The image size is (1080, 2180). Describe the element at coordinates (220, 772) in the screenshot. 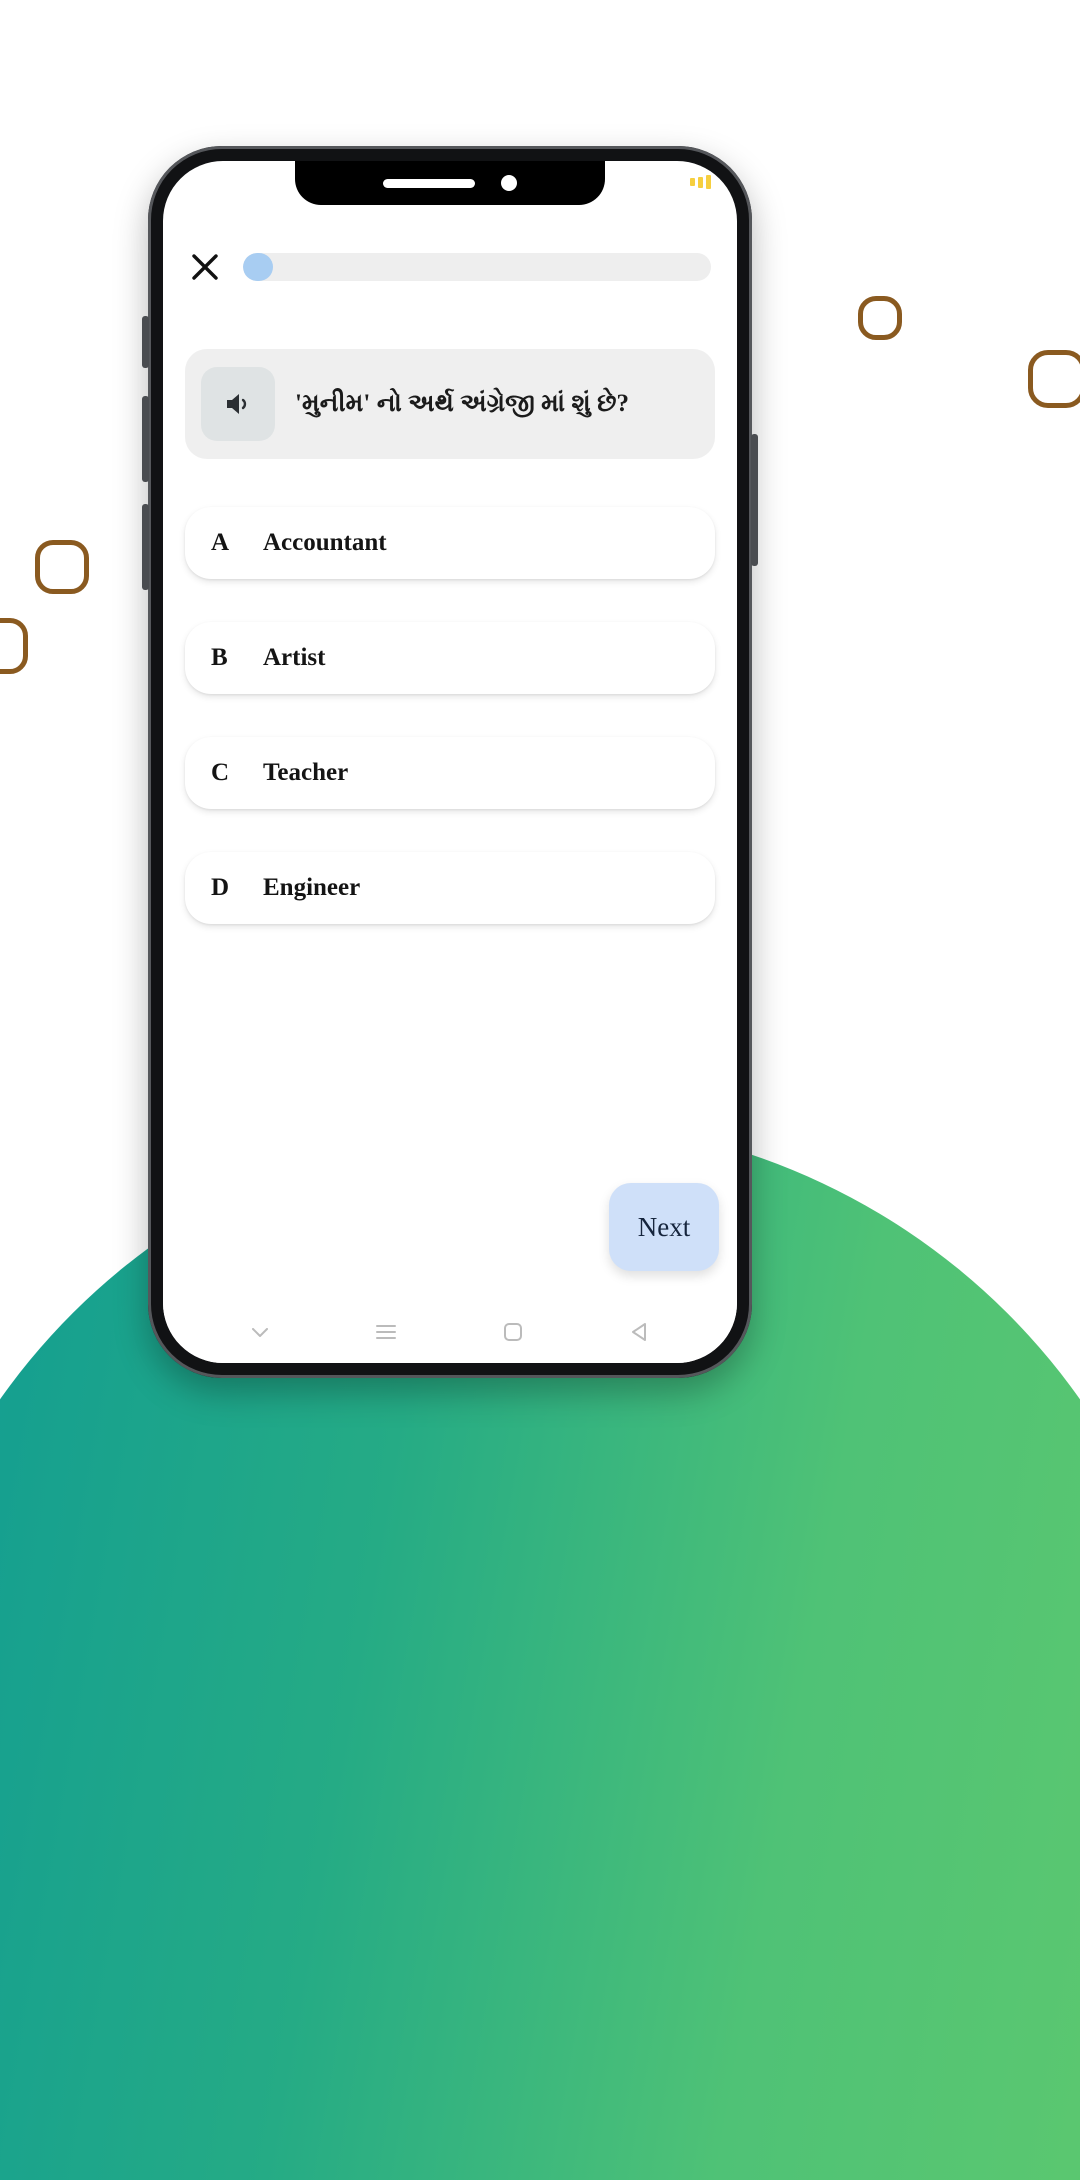

I see `option-letter: C` at that location.